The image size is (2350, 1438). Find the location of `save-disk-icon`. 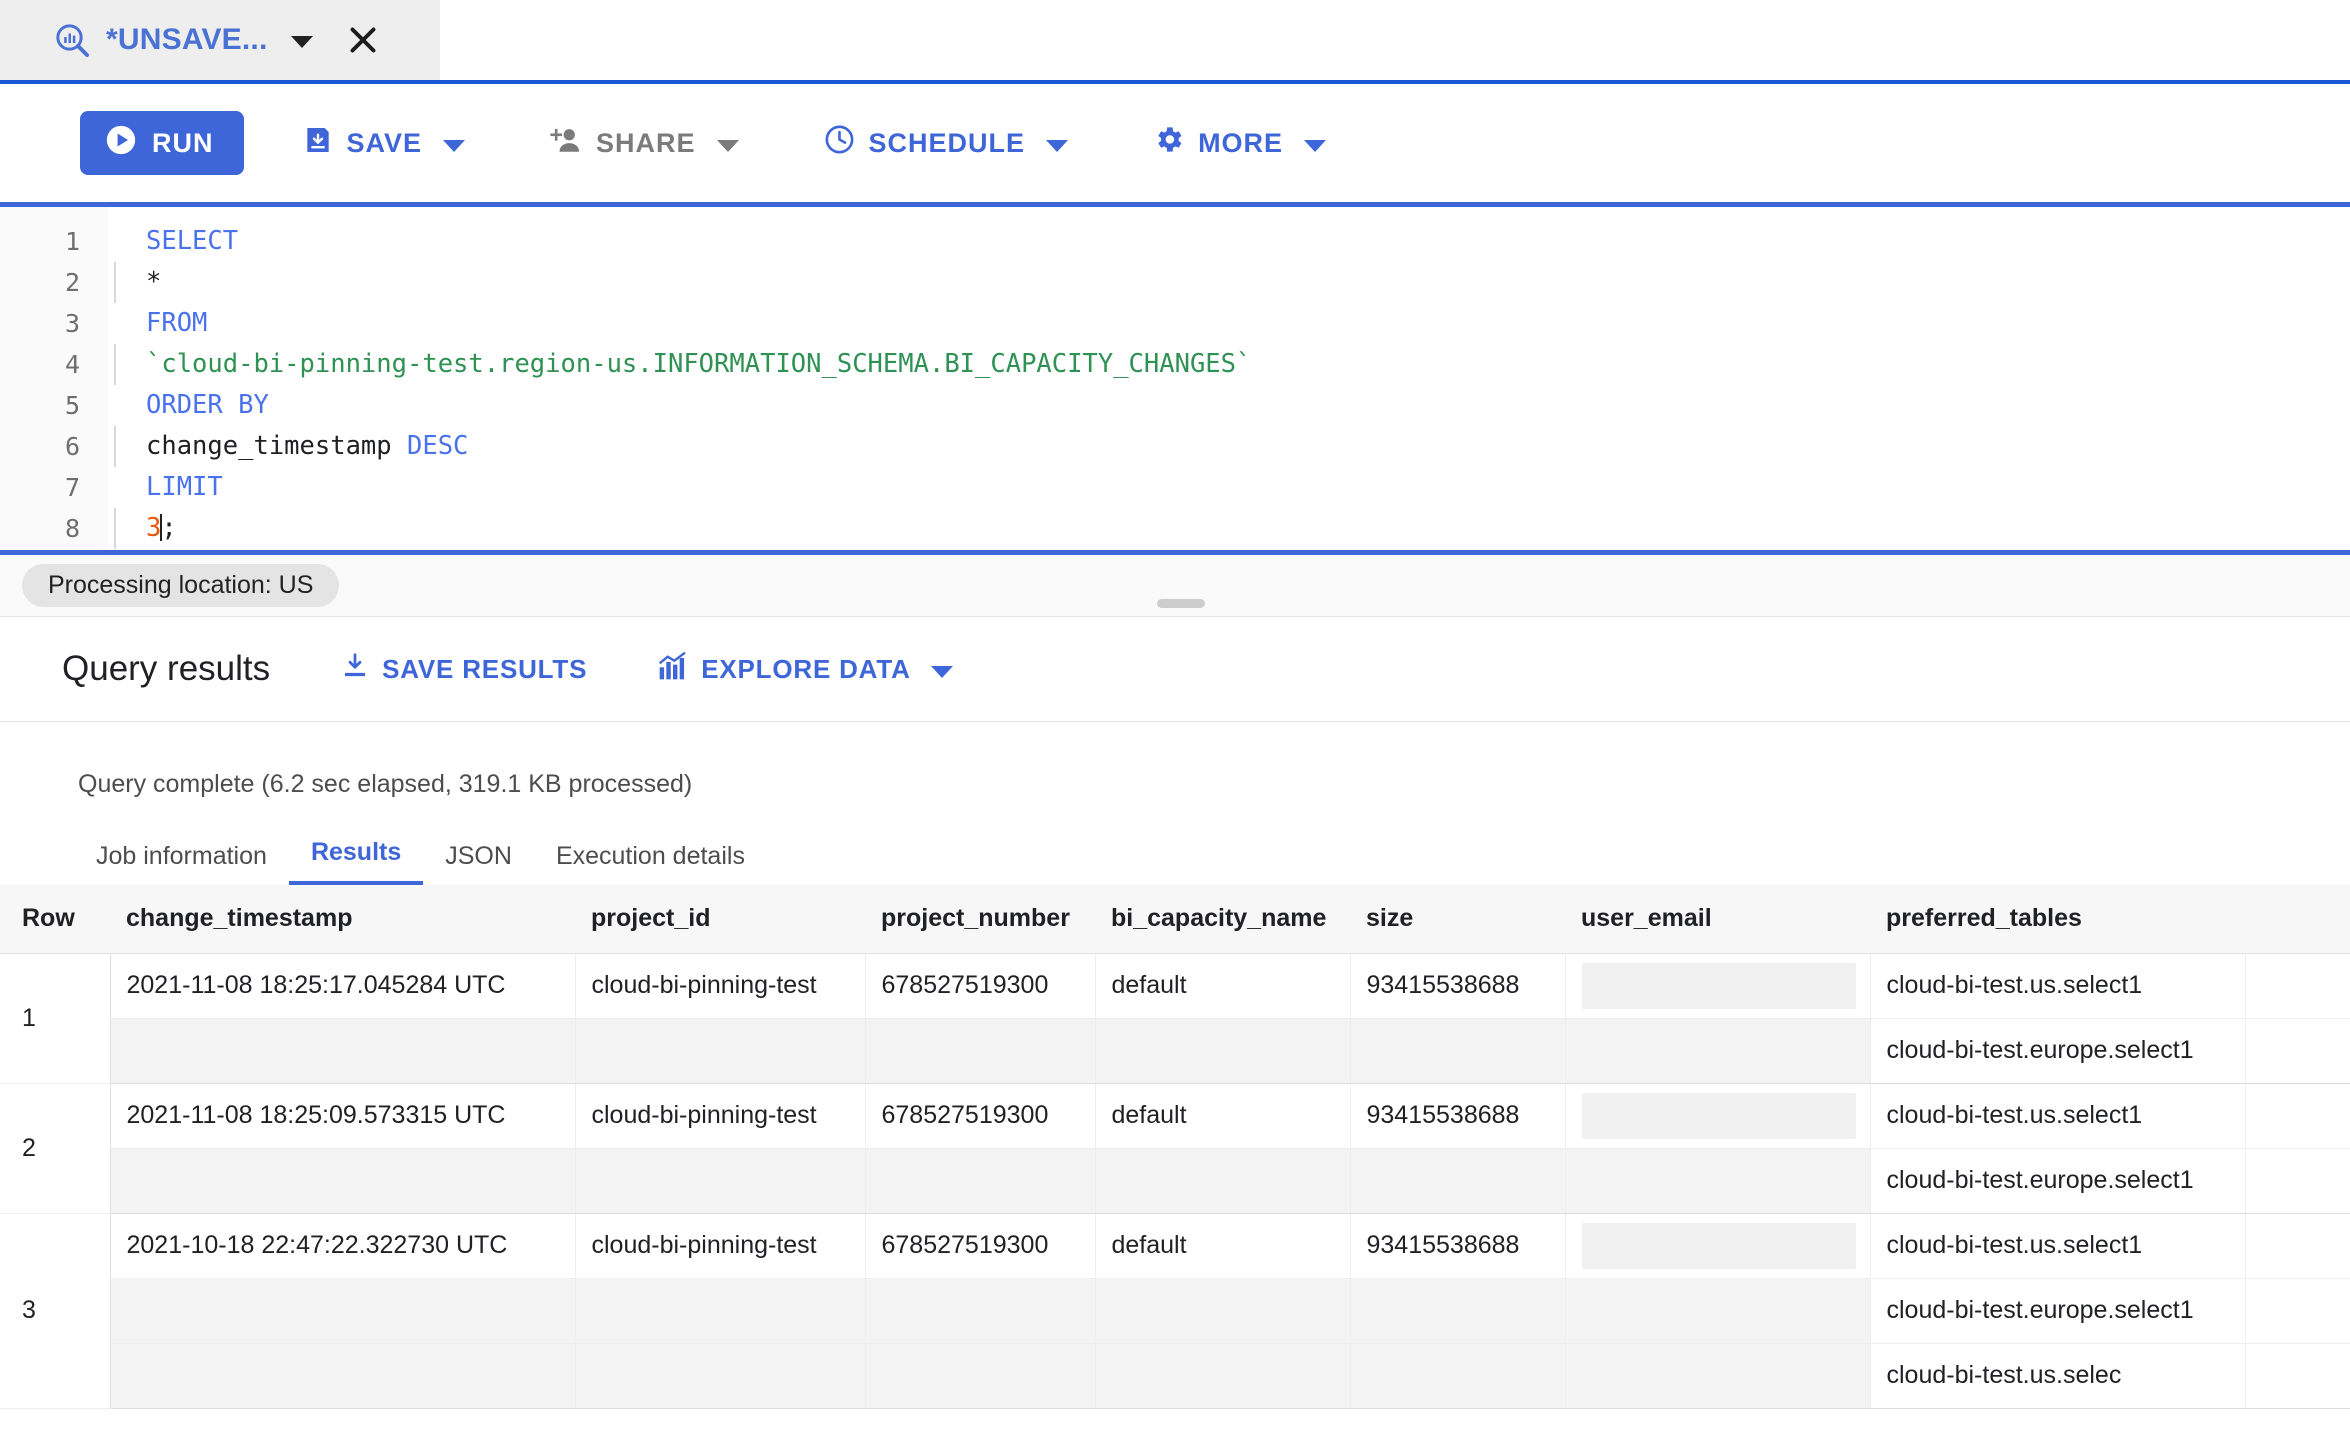

save-disk-icon is located at coordinates (318, 143).